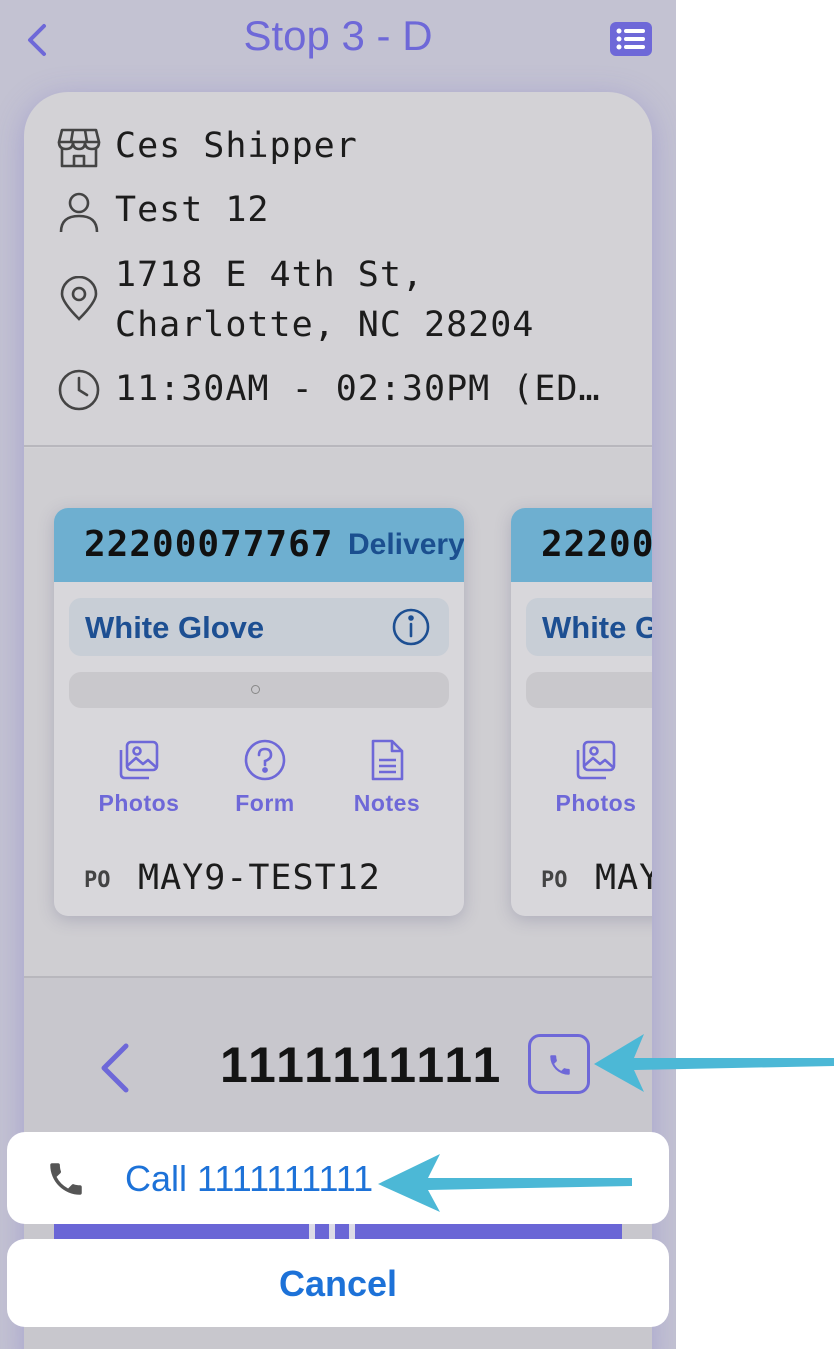 This screenshot has height=1349, width=836. I want to click on document-icon, so click(387, 760).